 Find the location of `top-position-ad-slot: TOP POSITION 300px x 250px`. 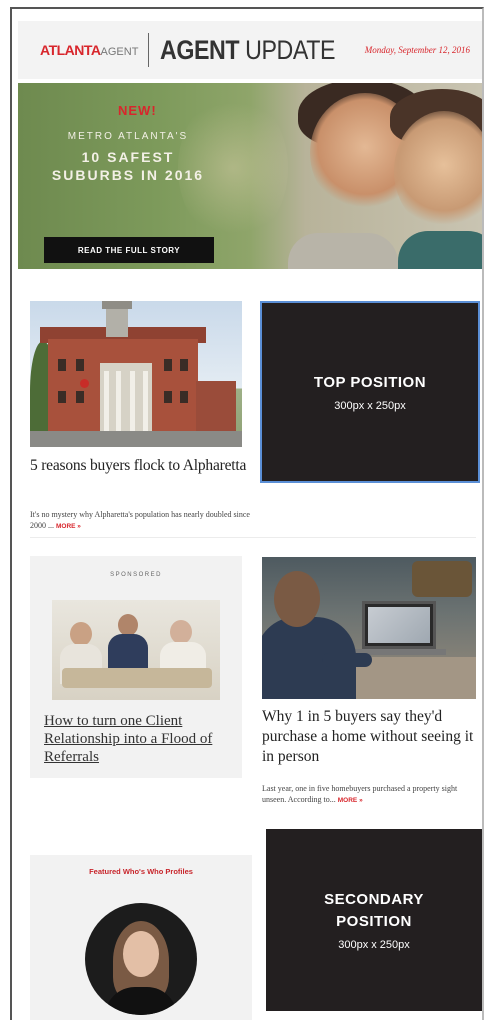

top-position-ad-slot: TOP POSITION 300px x 250px is located at coordinates (370, 392).